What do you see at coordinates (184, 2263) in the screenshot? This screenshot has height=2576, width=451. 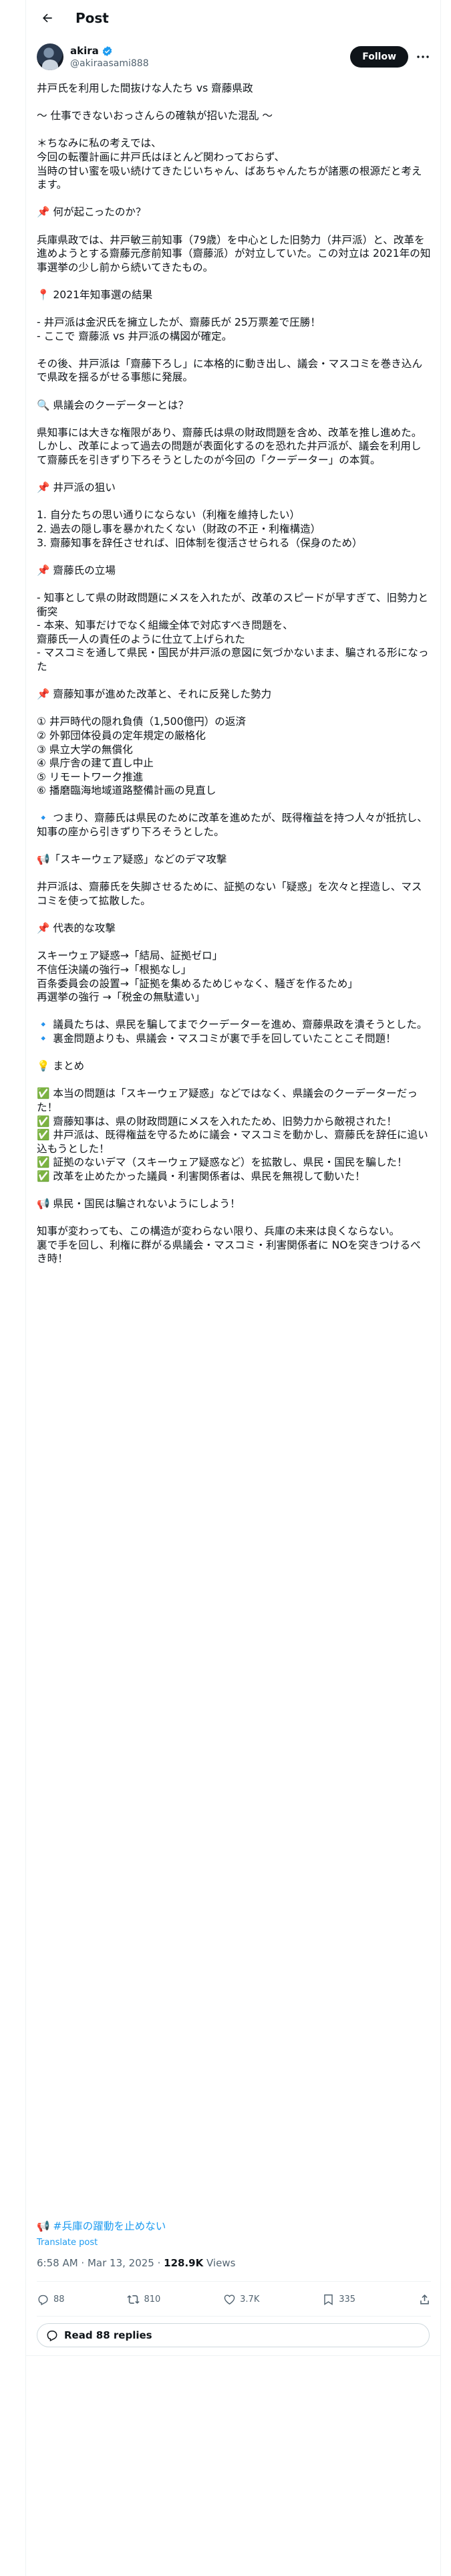 I see `views-count: 128.9K` at bounding box center [184, 2263].